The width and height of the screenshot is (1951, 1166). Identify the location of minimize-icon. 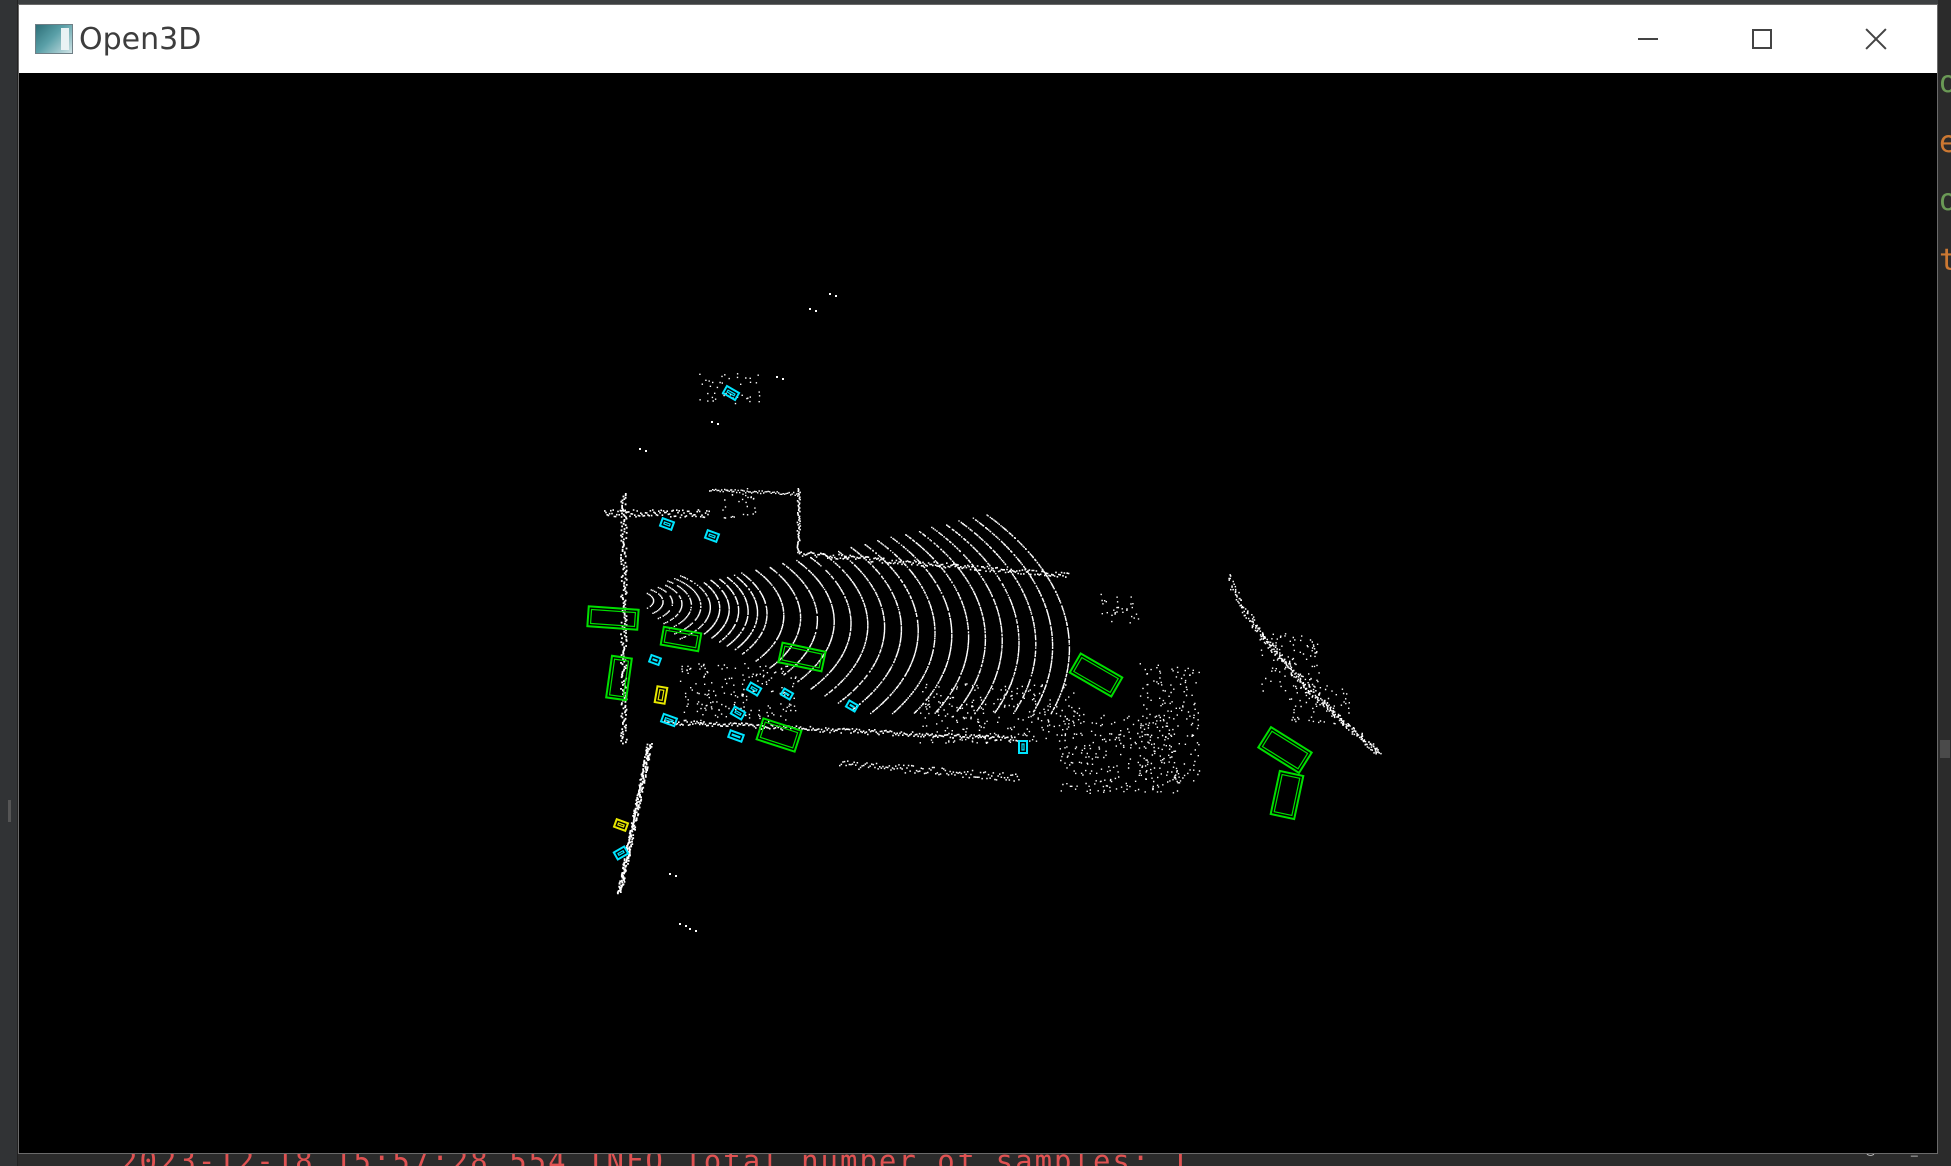
(1648, 39).